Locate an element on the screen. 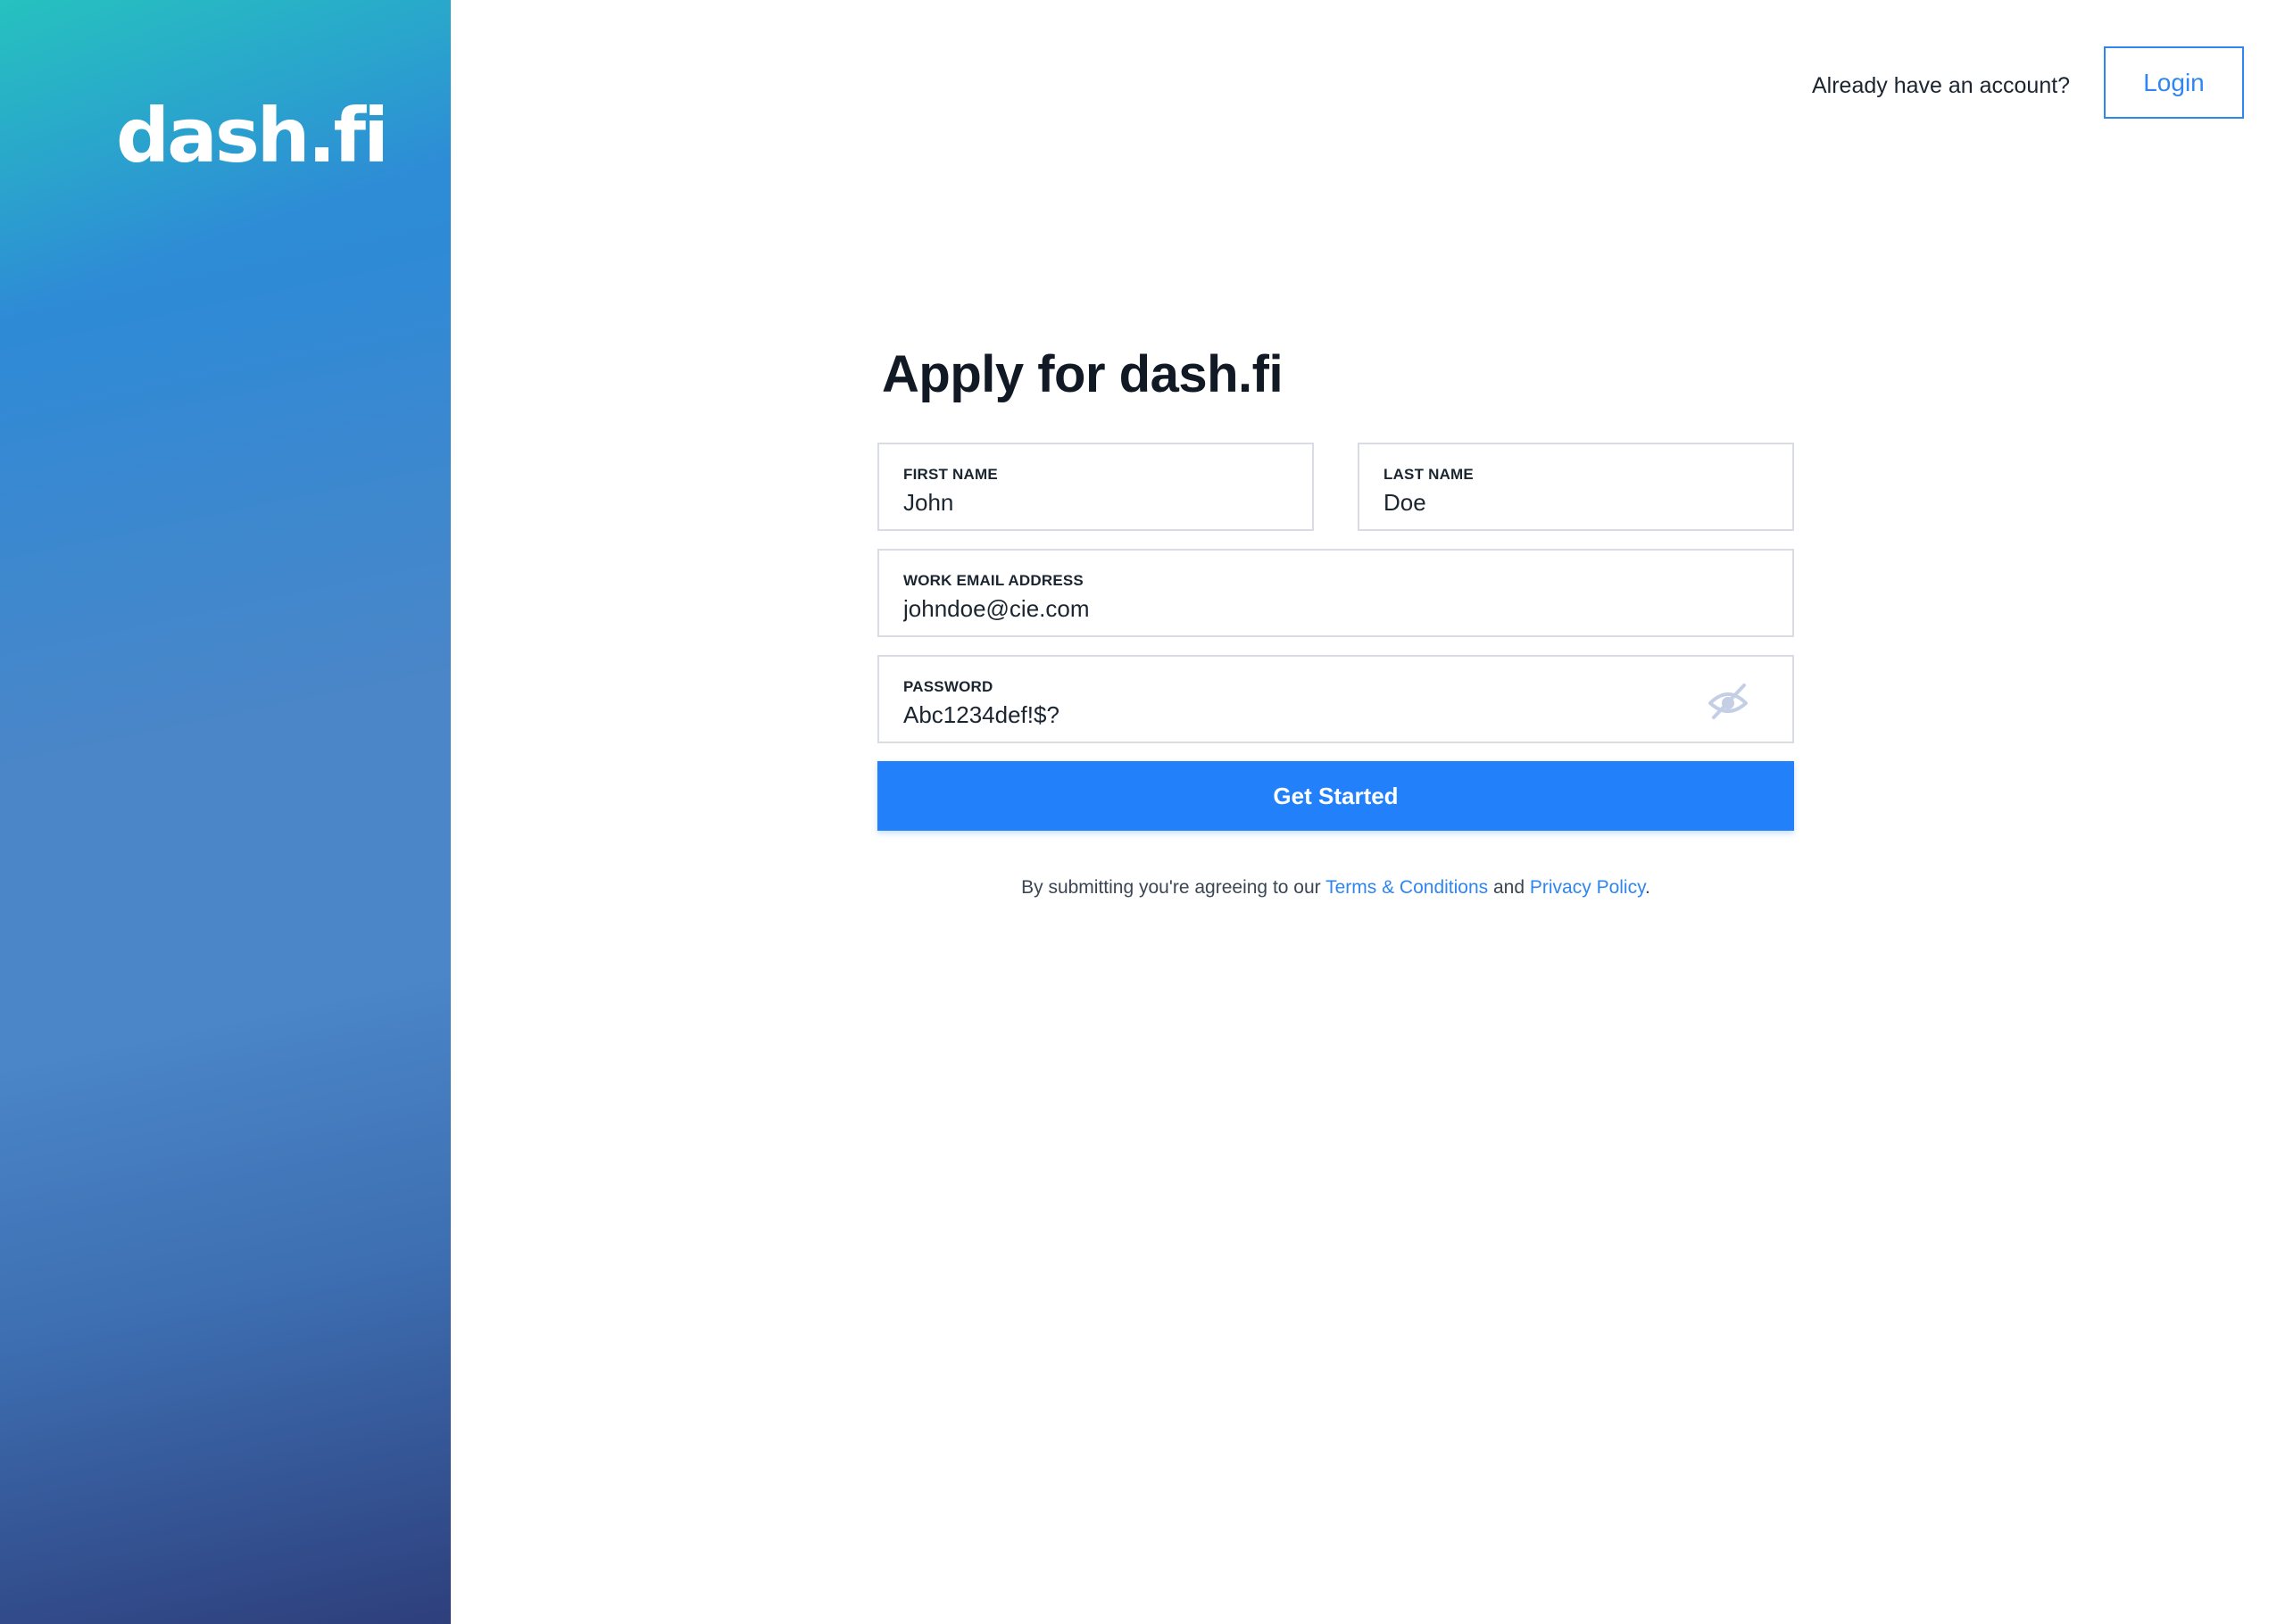 This screenshot has width=2285, height=1624. password-label: PASSWORD is located at coordinates (948, 686).